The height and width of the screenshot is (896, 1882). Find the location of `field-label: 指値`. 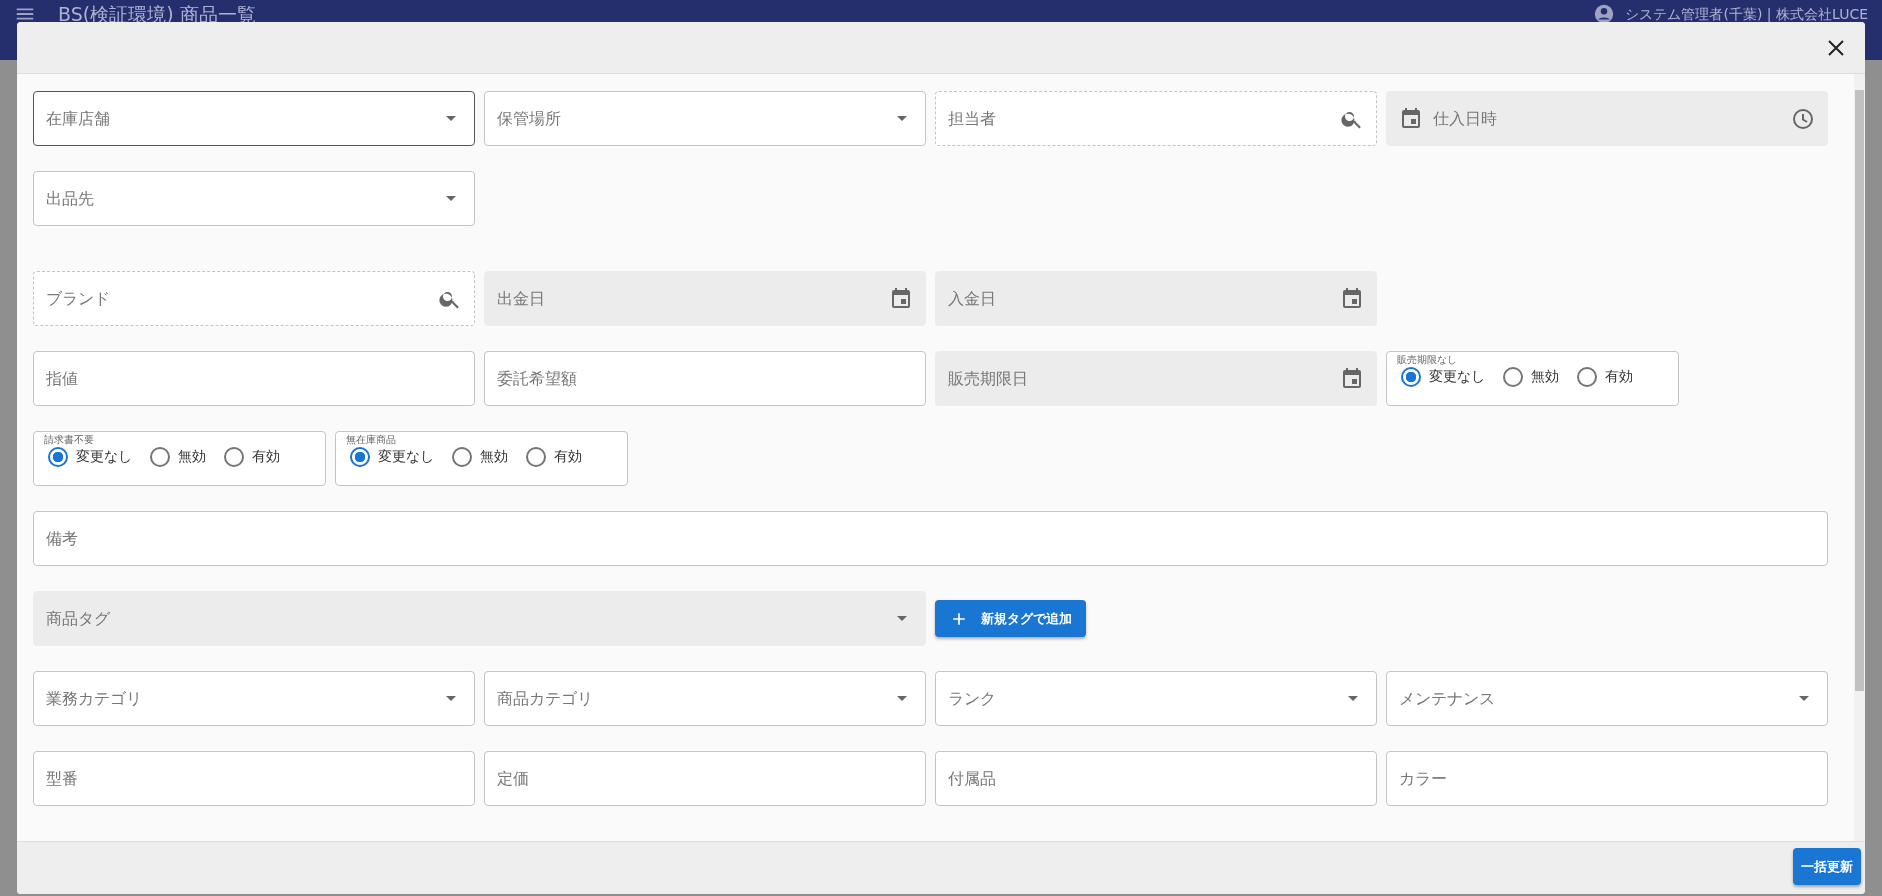

field-label: 指値 is located at coordinates (62, 378).